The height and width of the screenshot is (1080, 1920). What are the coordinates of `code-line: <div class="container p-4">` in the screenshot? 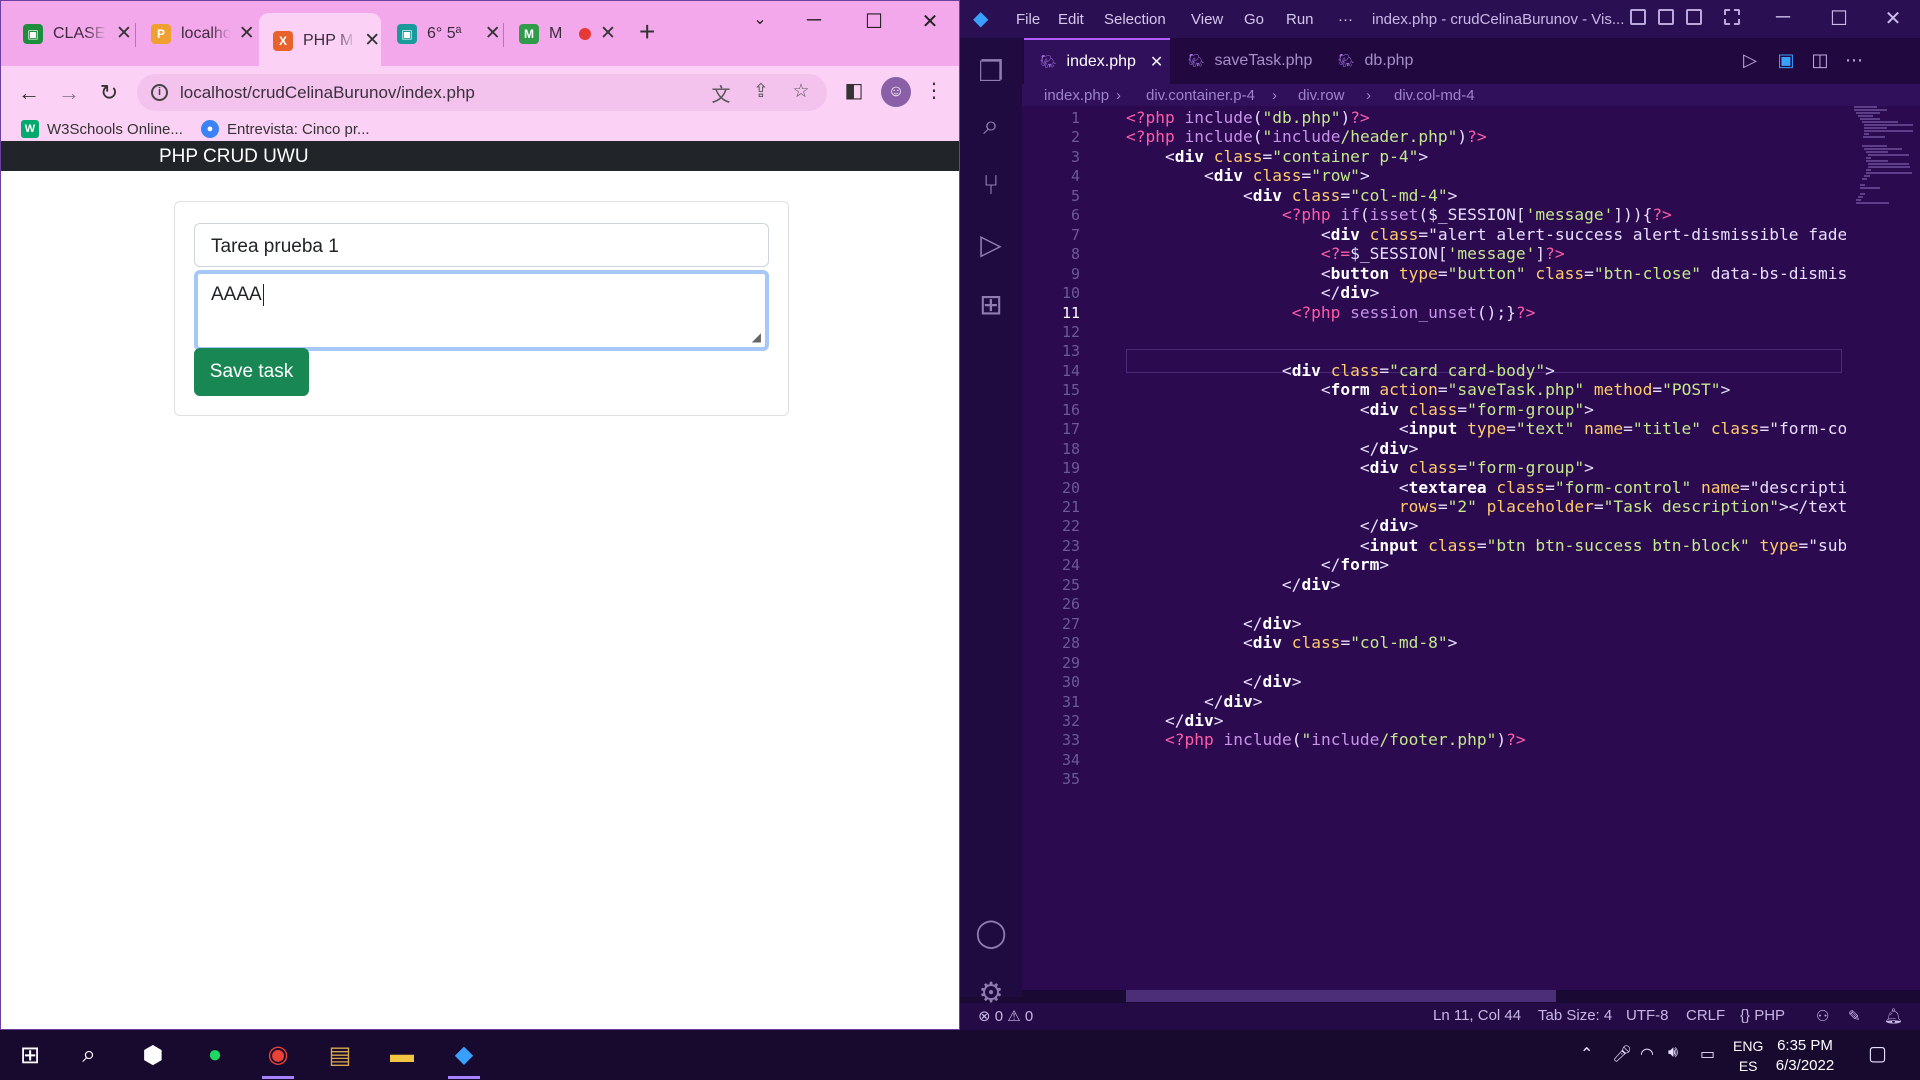 It's located at (1486, 156).